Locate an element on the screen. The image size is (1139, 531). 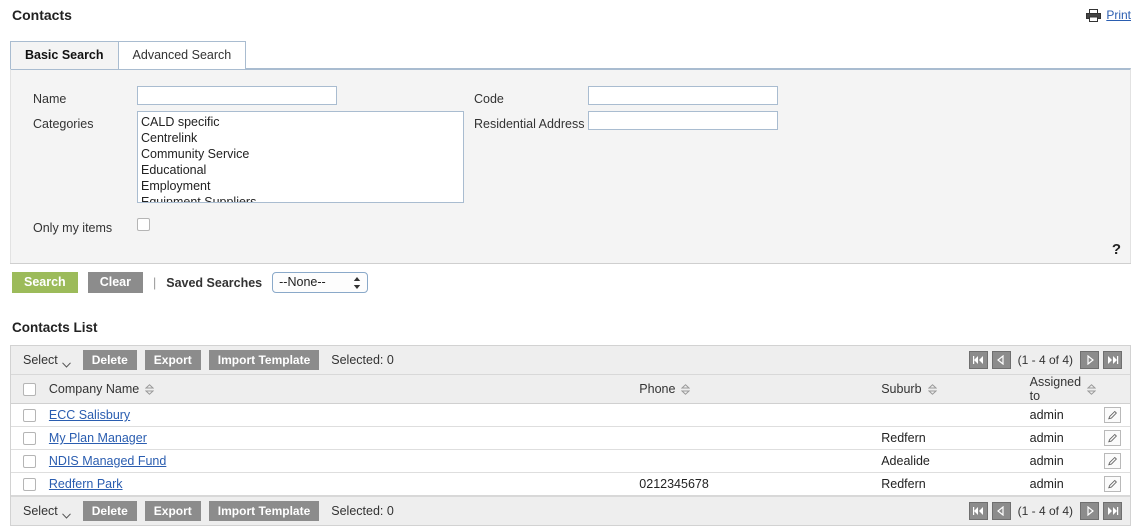
category-option: CALD specific is located at coordinates (302, 122).